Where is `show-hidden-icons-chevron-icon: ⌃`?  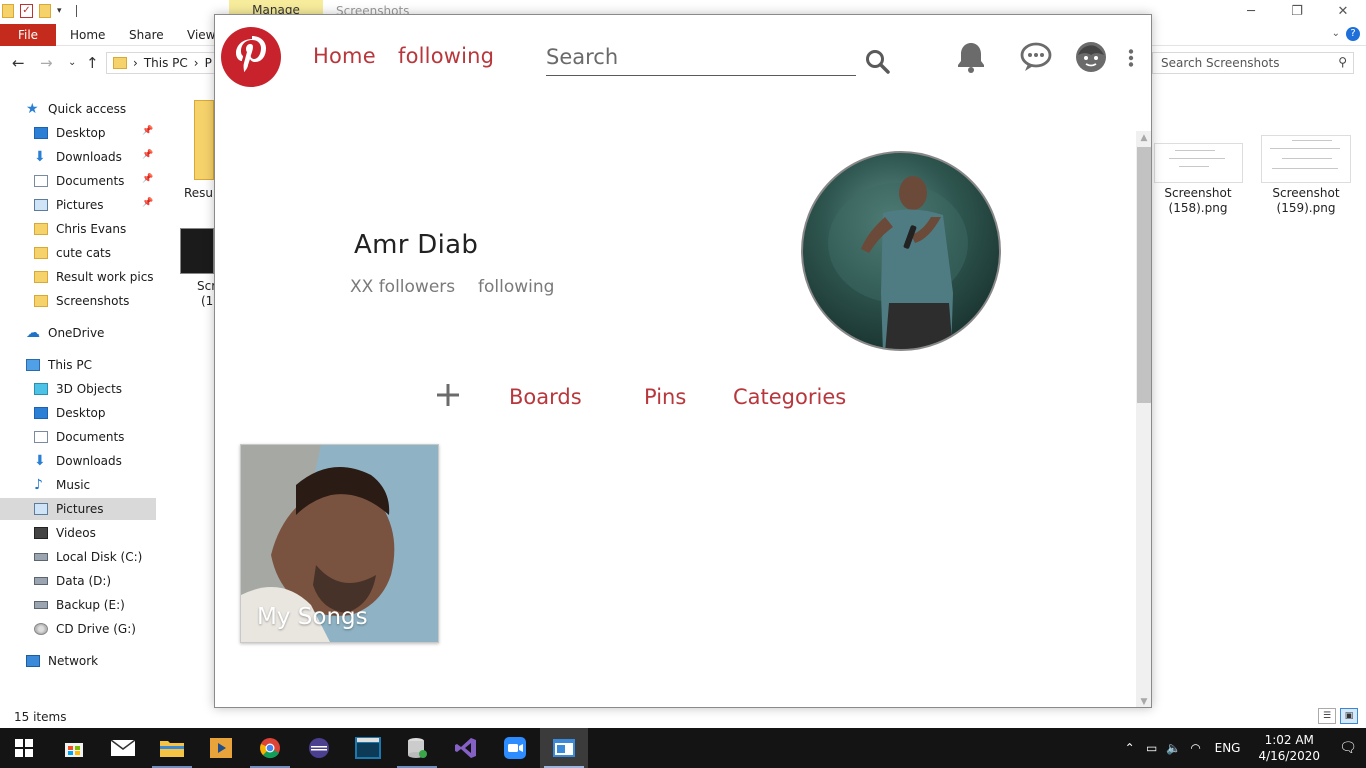
show-hidden-icons-chevron-icon: ⌃ is located at coordinates (1130, 748).